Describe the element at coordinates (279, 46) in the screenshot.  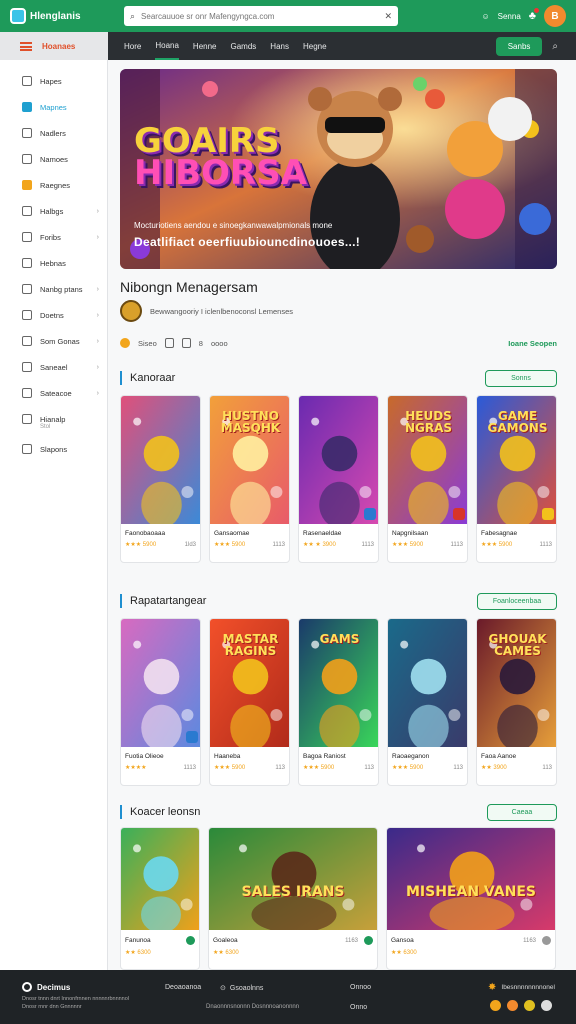
I see `nav-tab: Hans` at that location.